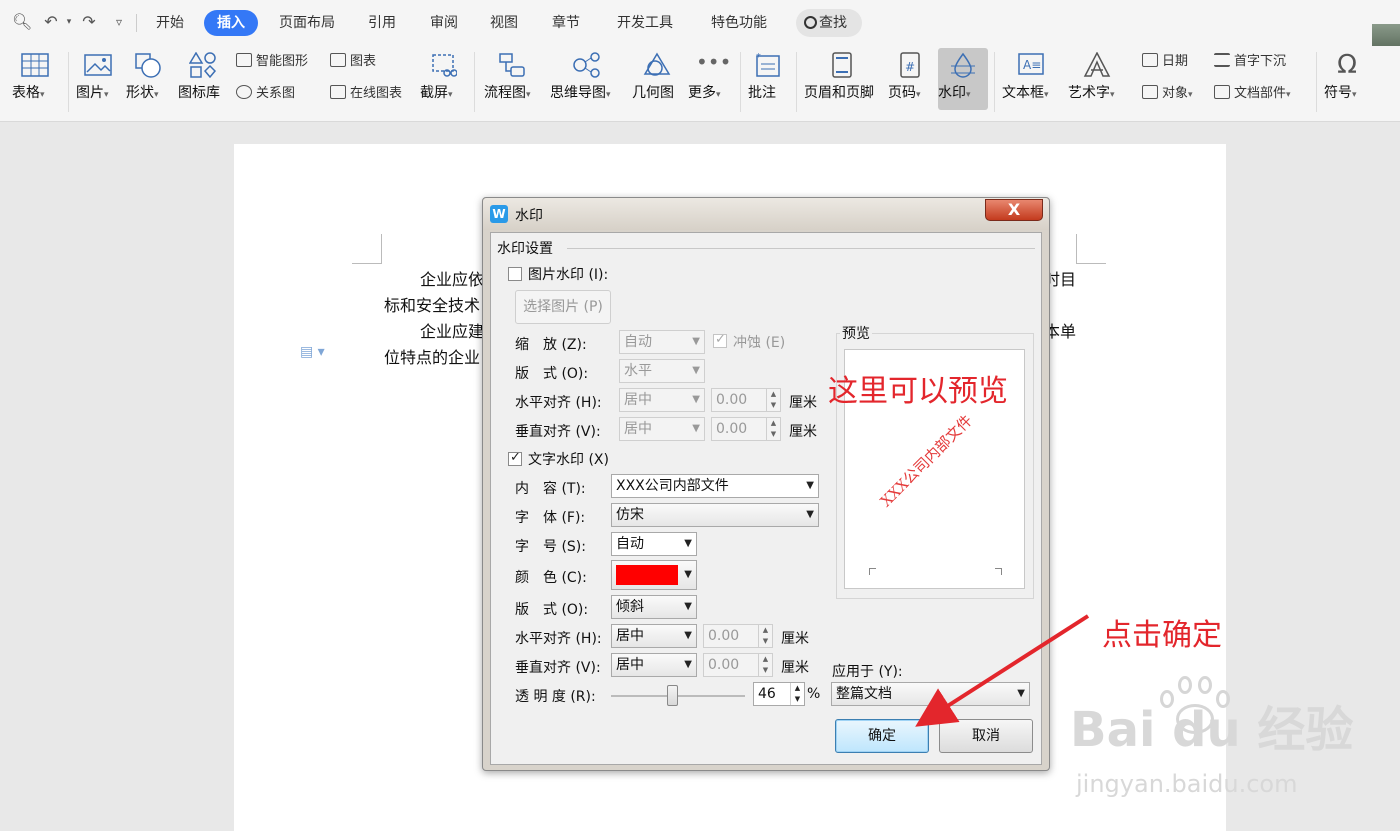 Image resolution: width=1400 pixels, height=831 pixels. What do you see at coordinates (203, 76) in the screenshot?
I see `icon-library-button: 图标库` at bounding box center [203, 76].